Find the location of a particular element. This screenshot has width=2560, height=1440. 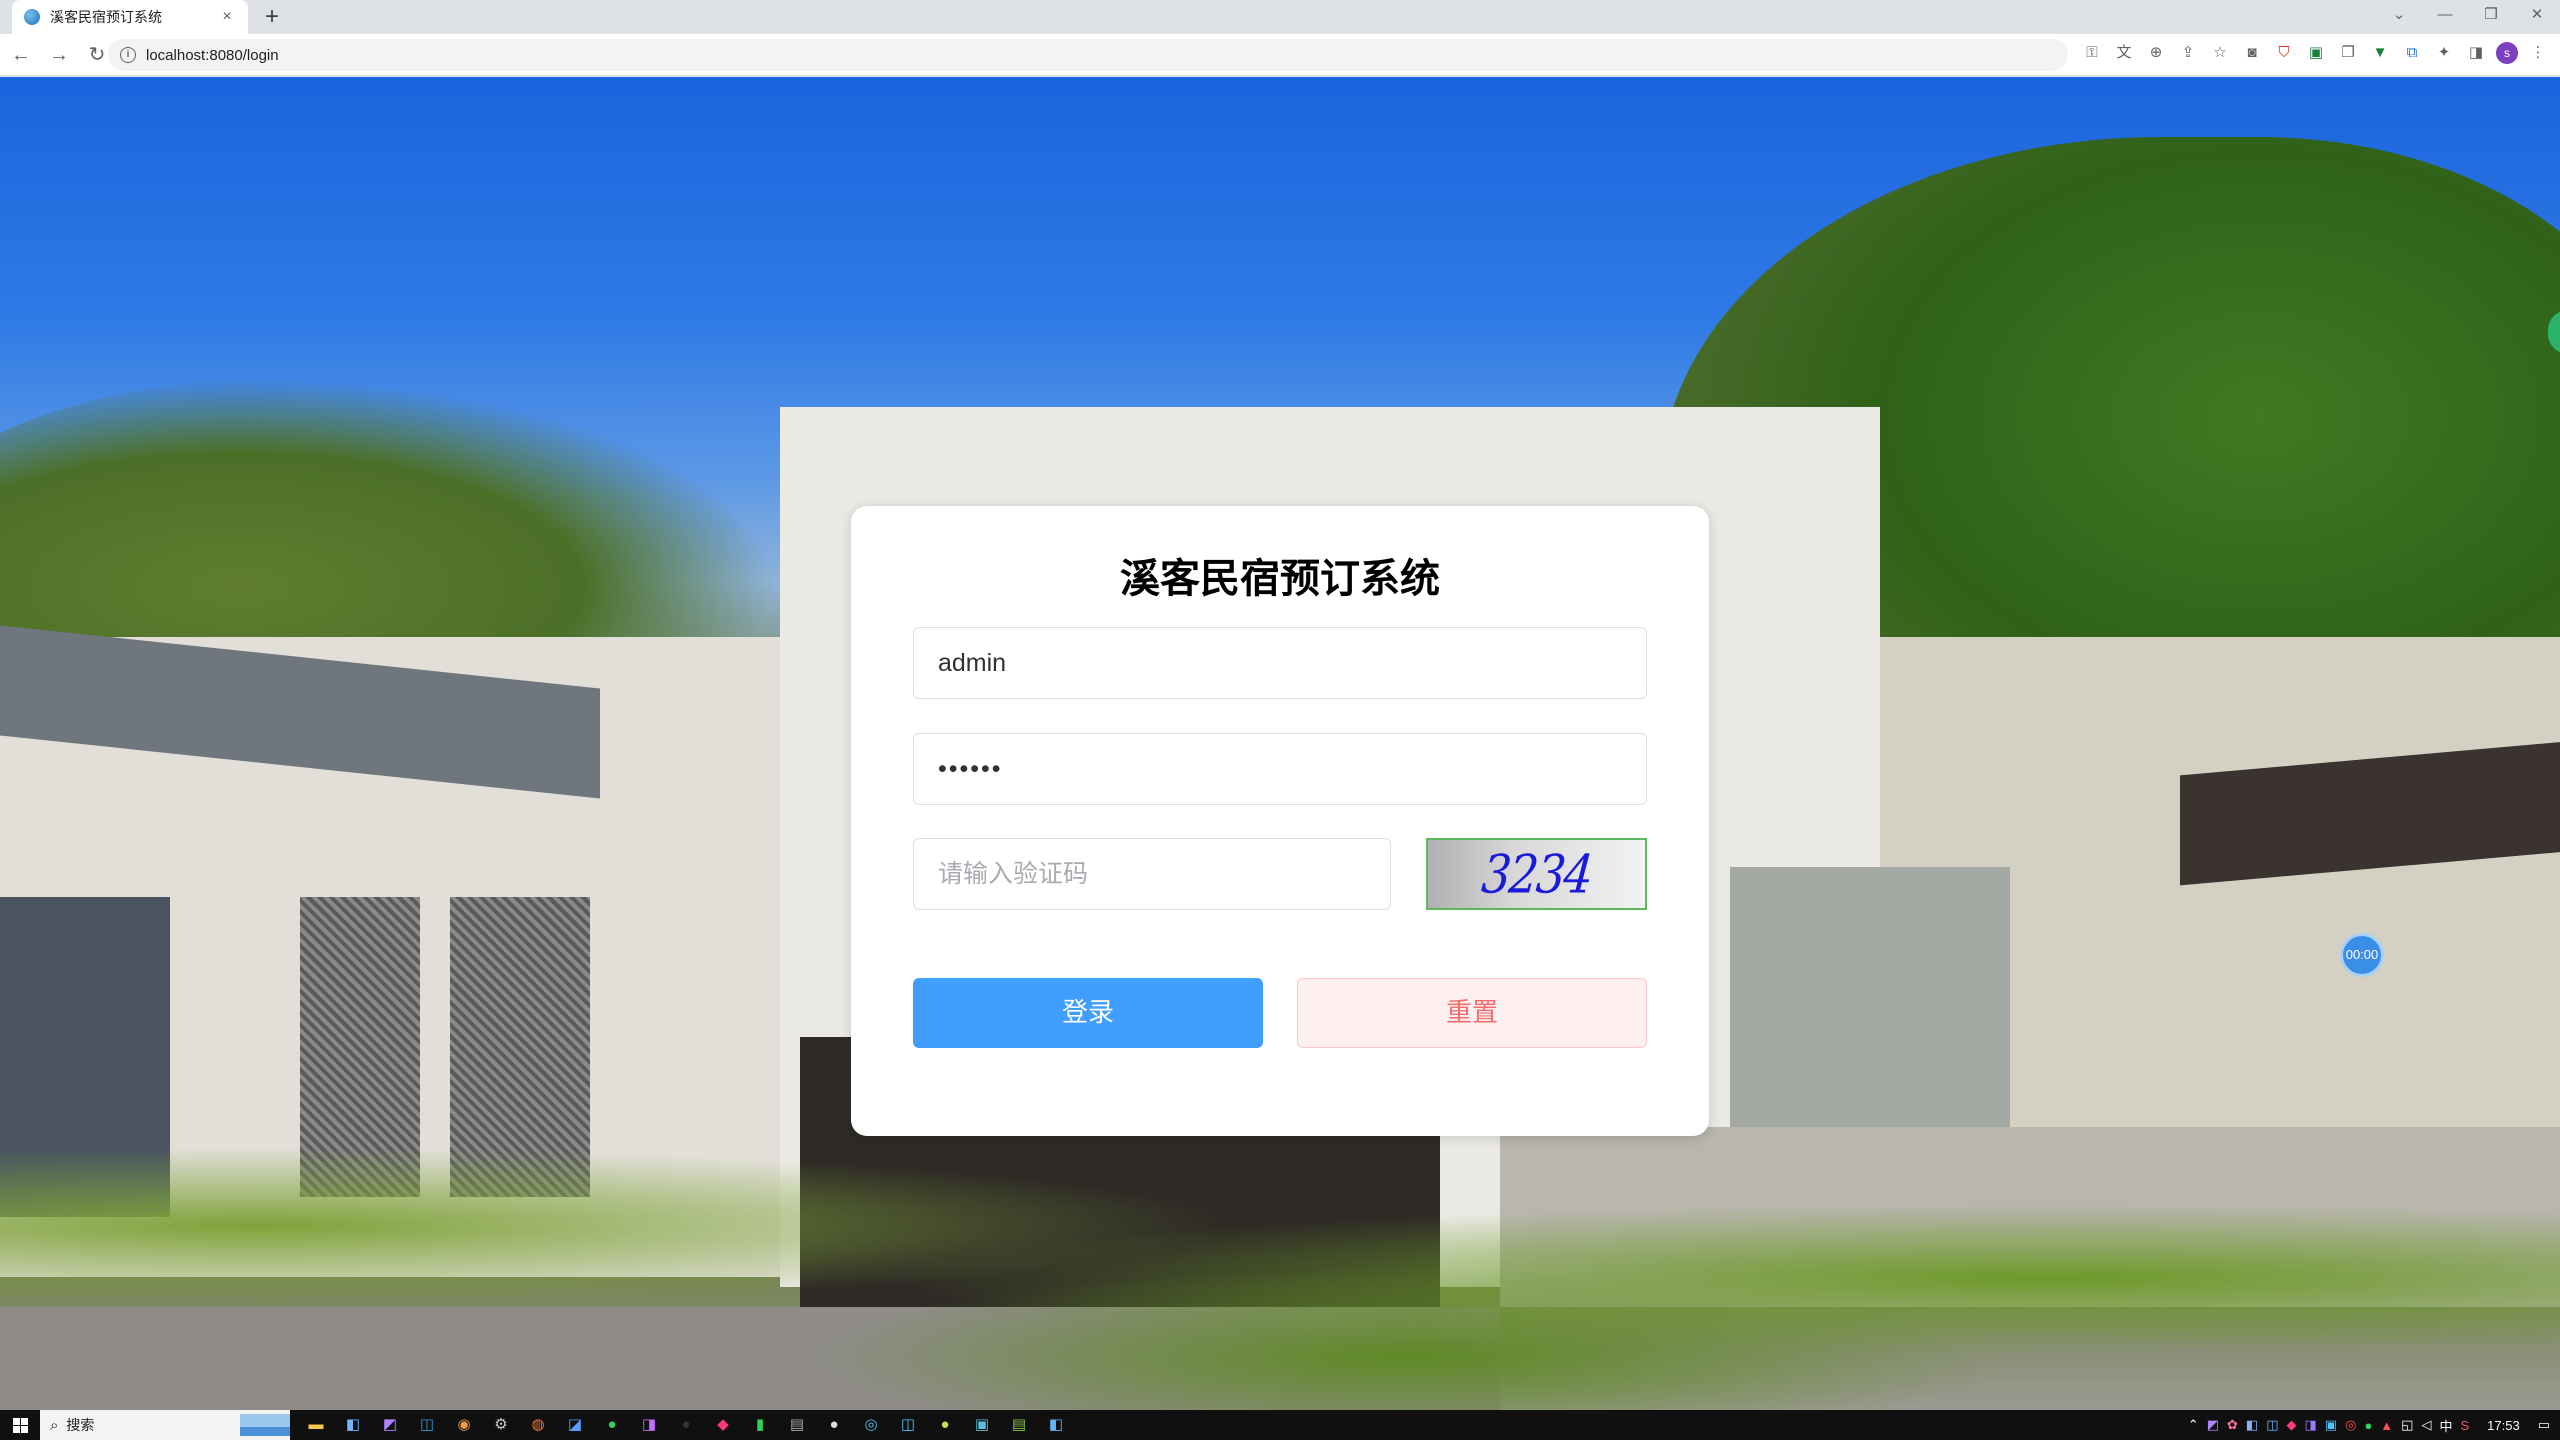

restore-button: ❐ is located at coordinates (2491, 15).